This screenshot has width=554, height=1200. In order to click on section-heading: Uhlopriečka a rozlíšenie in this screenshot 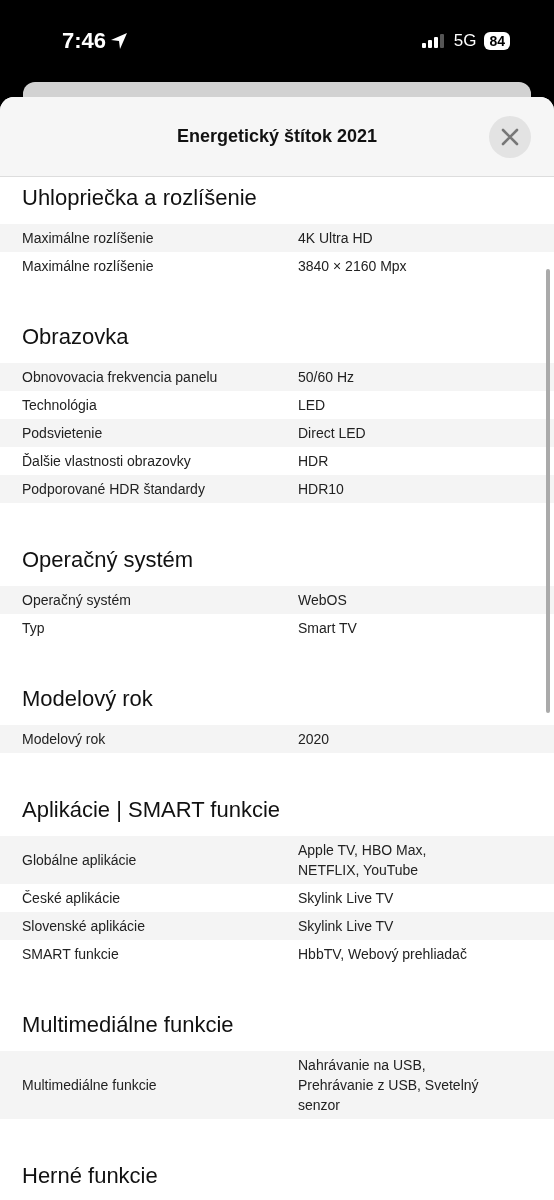, I will do `click(140, 198)`.